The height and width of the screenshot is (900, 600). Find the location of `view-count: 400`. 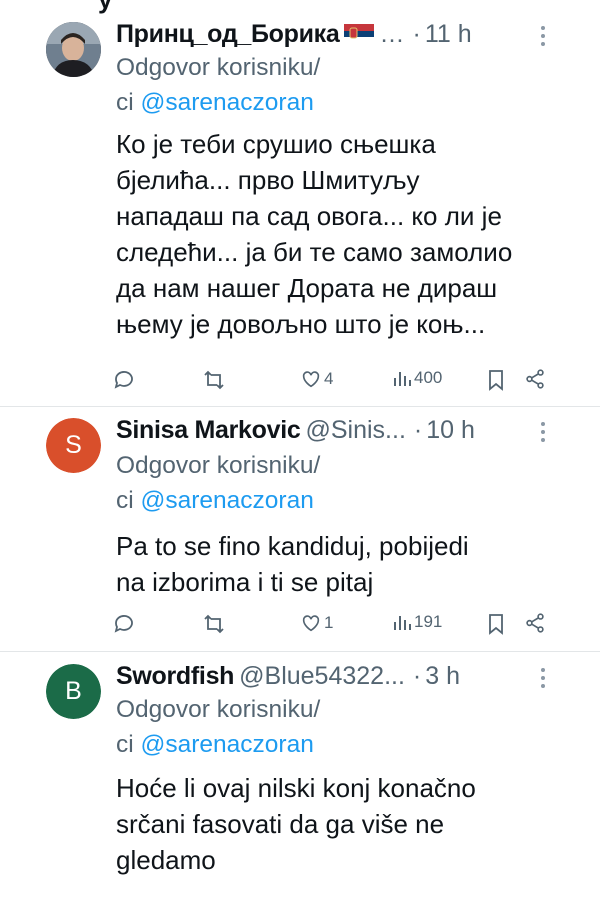

view-count: 400 is located at coordinates (428, 377).